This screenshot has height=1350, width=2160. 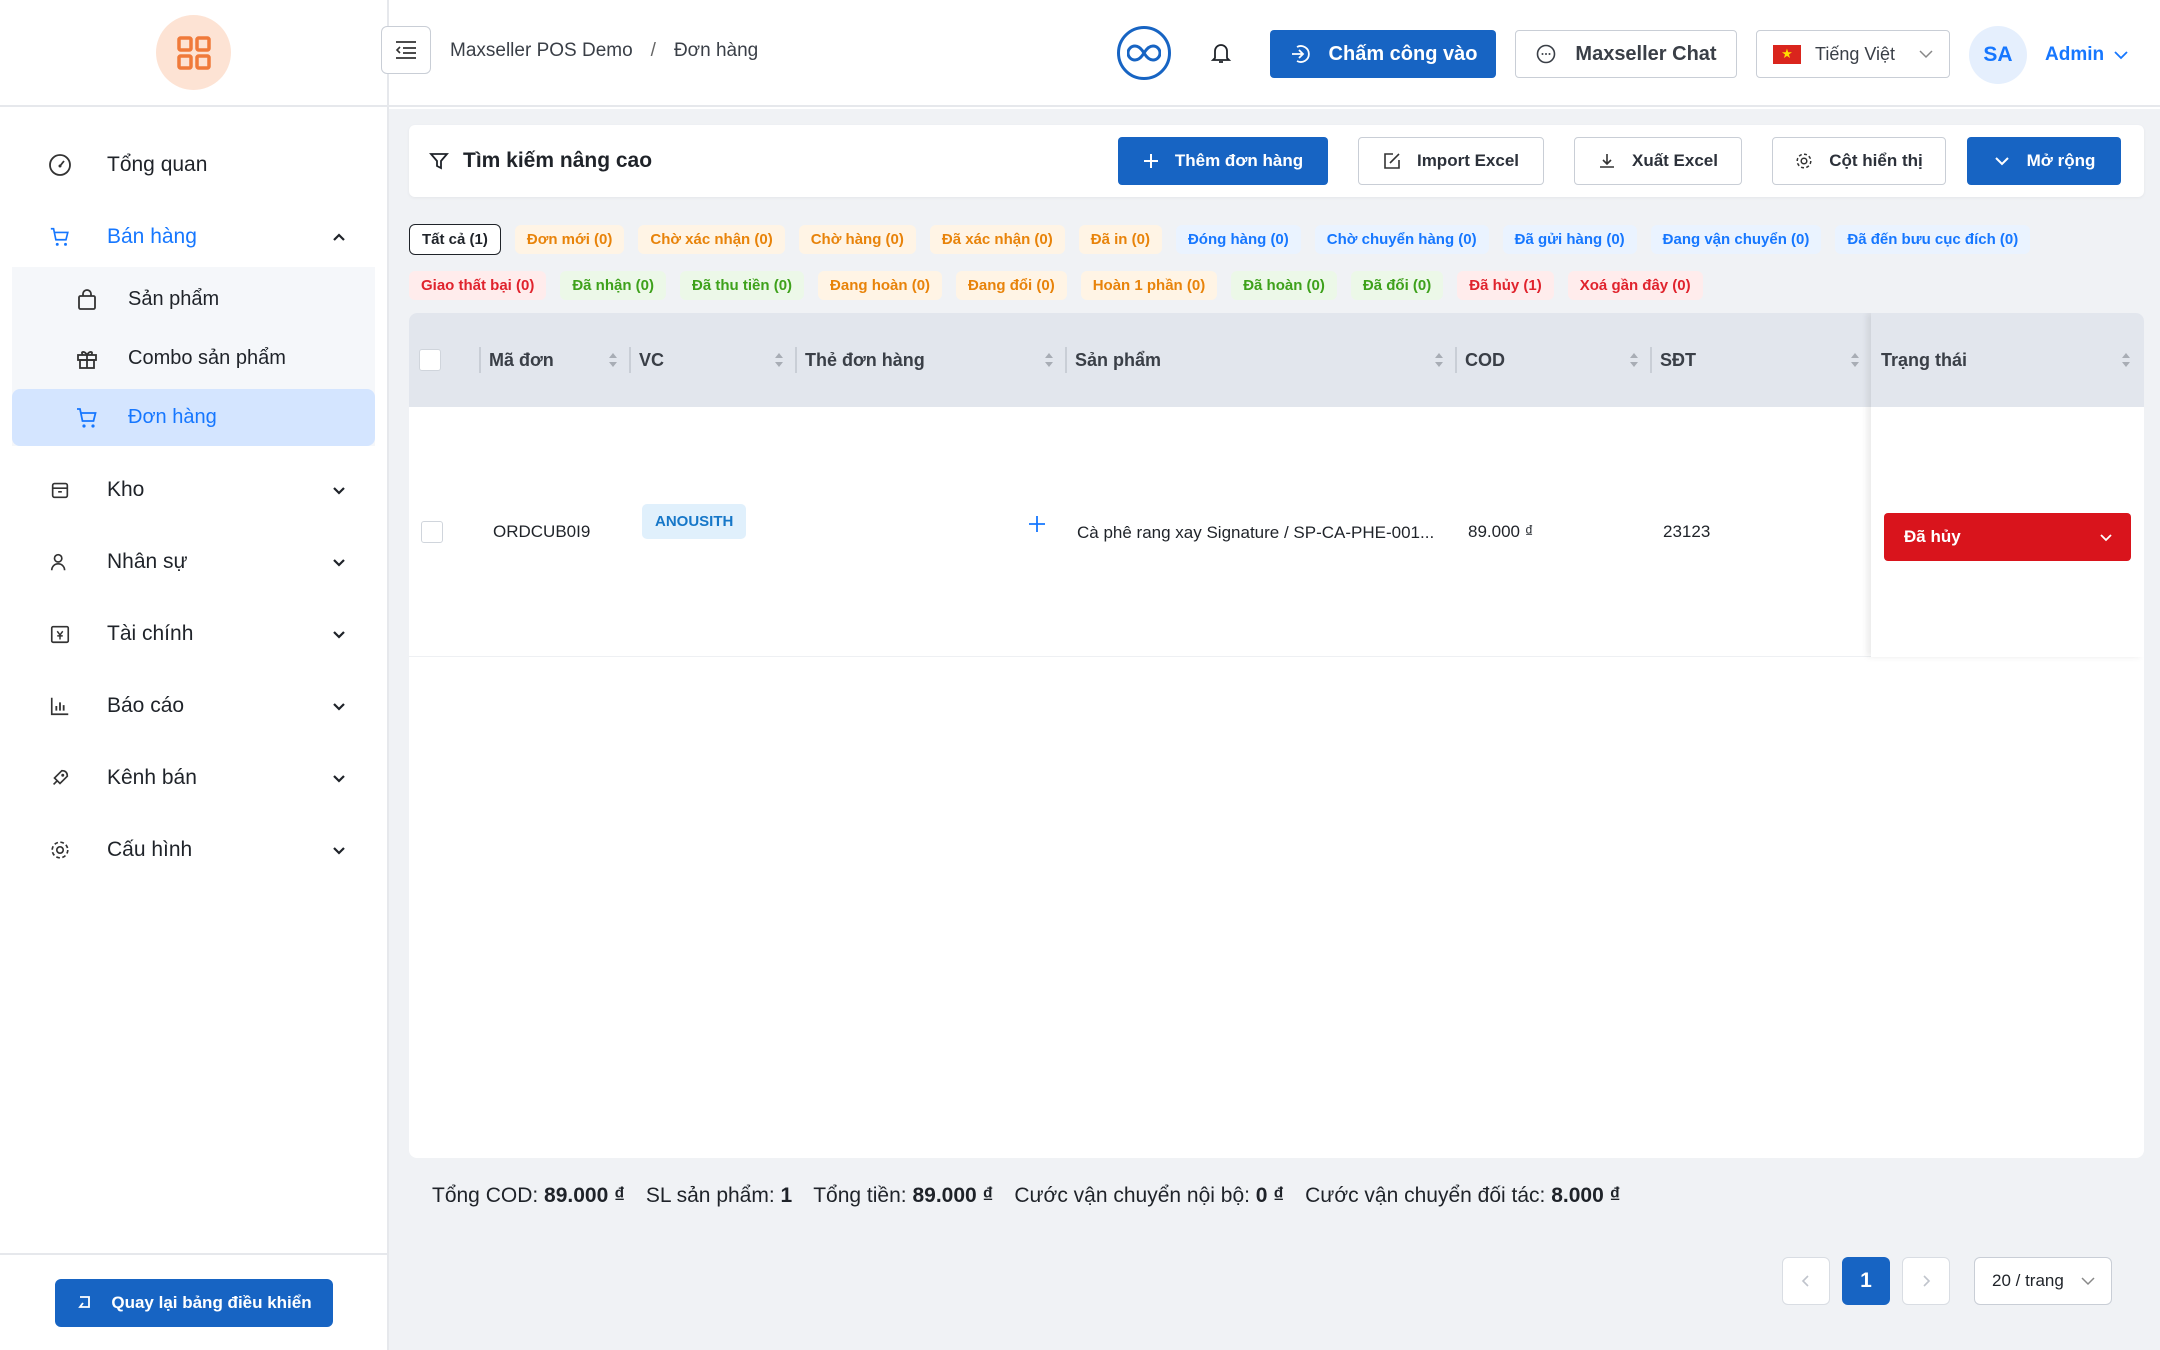 I want to click on breadcrumb-root: Maxseller POS Demo, so click(x=541, y=50).